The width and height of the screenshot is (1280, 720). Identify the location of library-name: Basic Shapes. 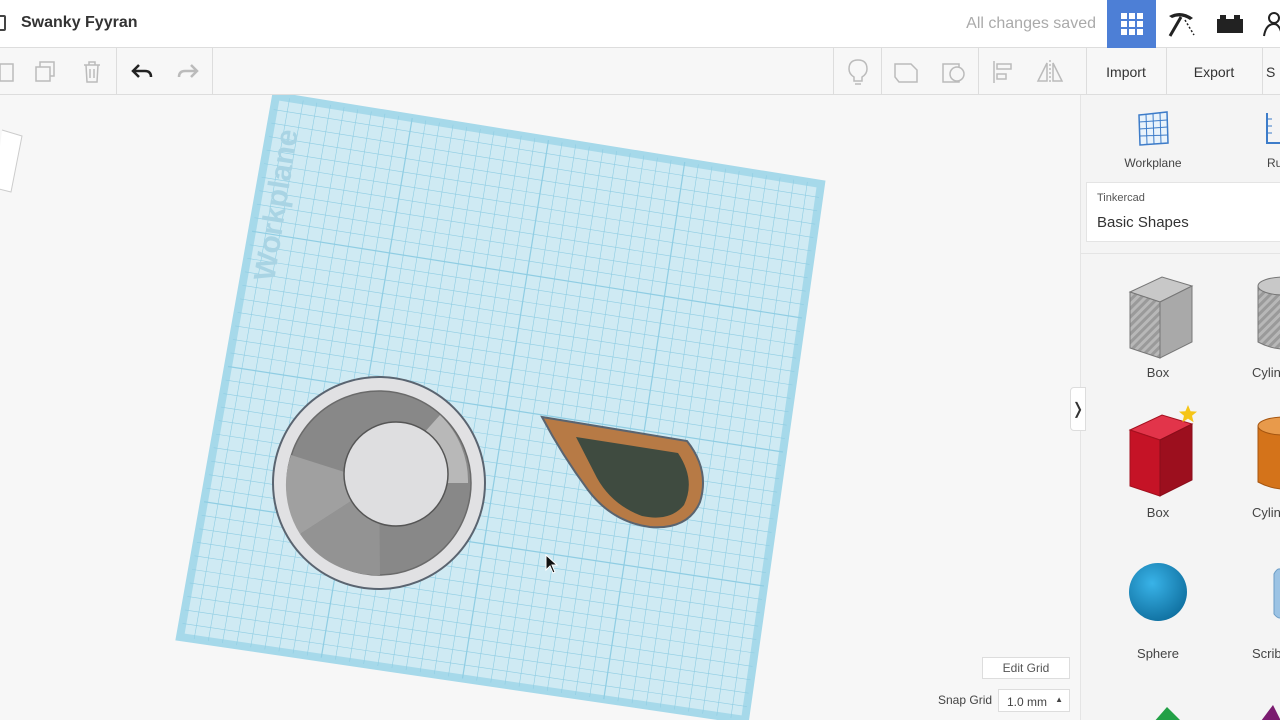
(1143, 222).